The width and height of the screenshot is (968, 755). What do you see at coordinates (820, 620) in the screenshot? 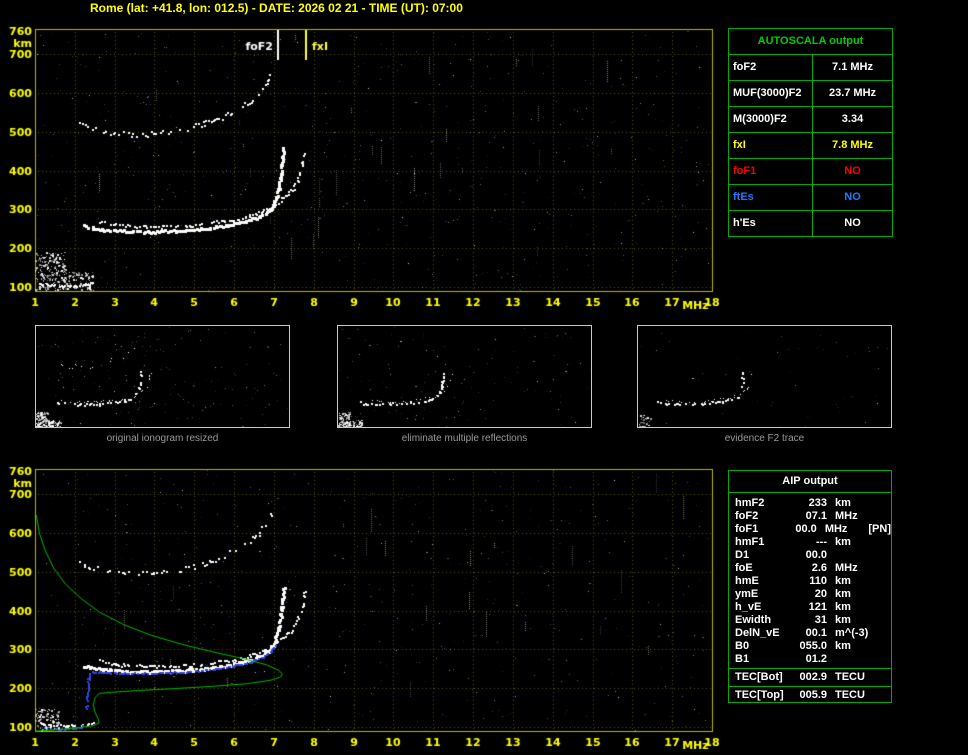
I see `aip-row-value: 31` at bounding box center [820, 620].